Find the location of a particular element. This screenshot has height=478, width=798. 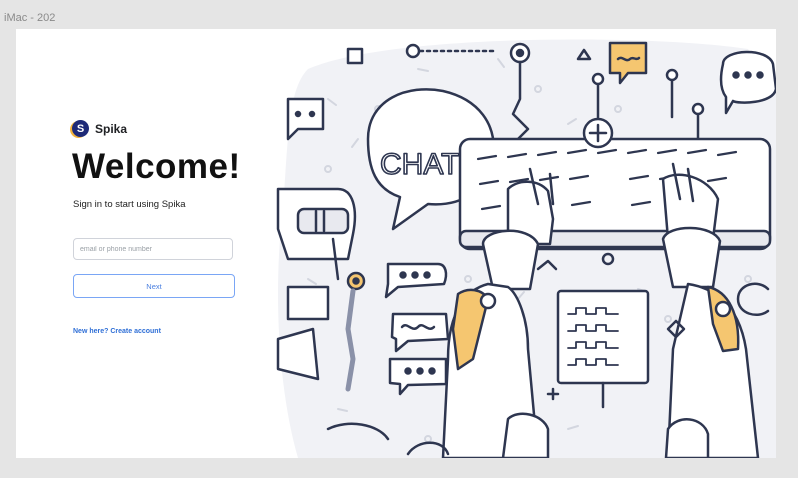

next-button: Next is located at coordinates (154, 286).